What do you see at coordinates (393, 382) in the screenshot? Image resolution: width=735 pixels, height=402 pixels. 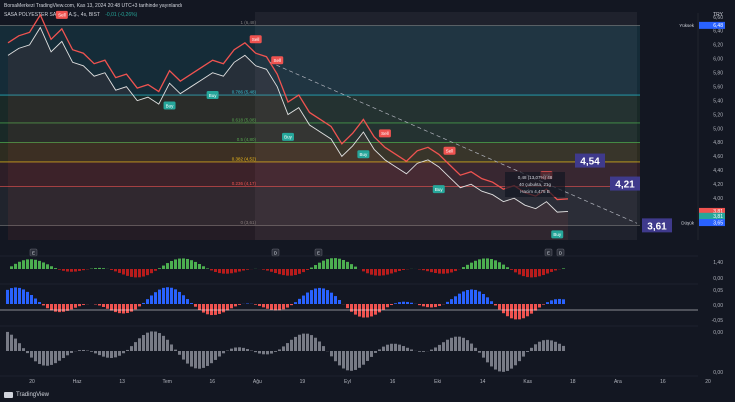 I see `x-tick-label: 16` at bounding box center [393, 382].